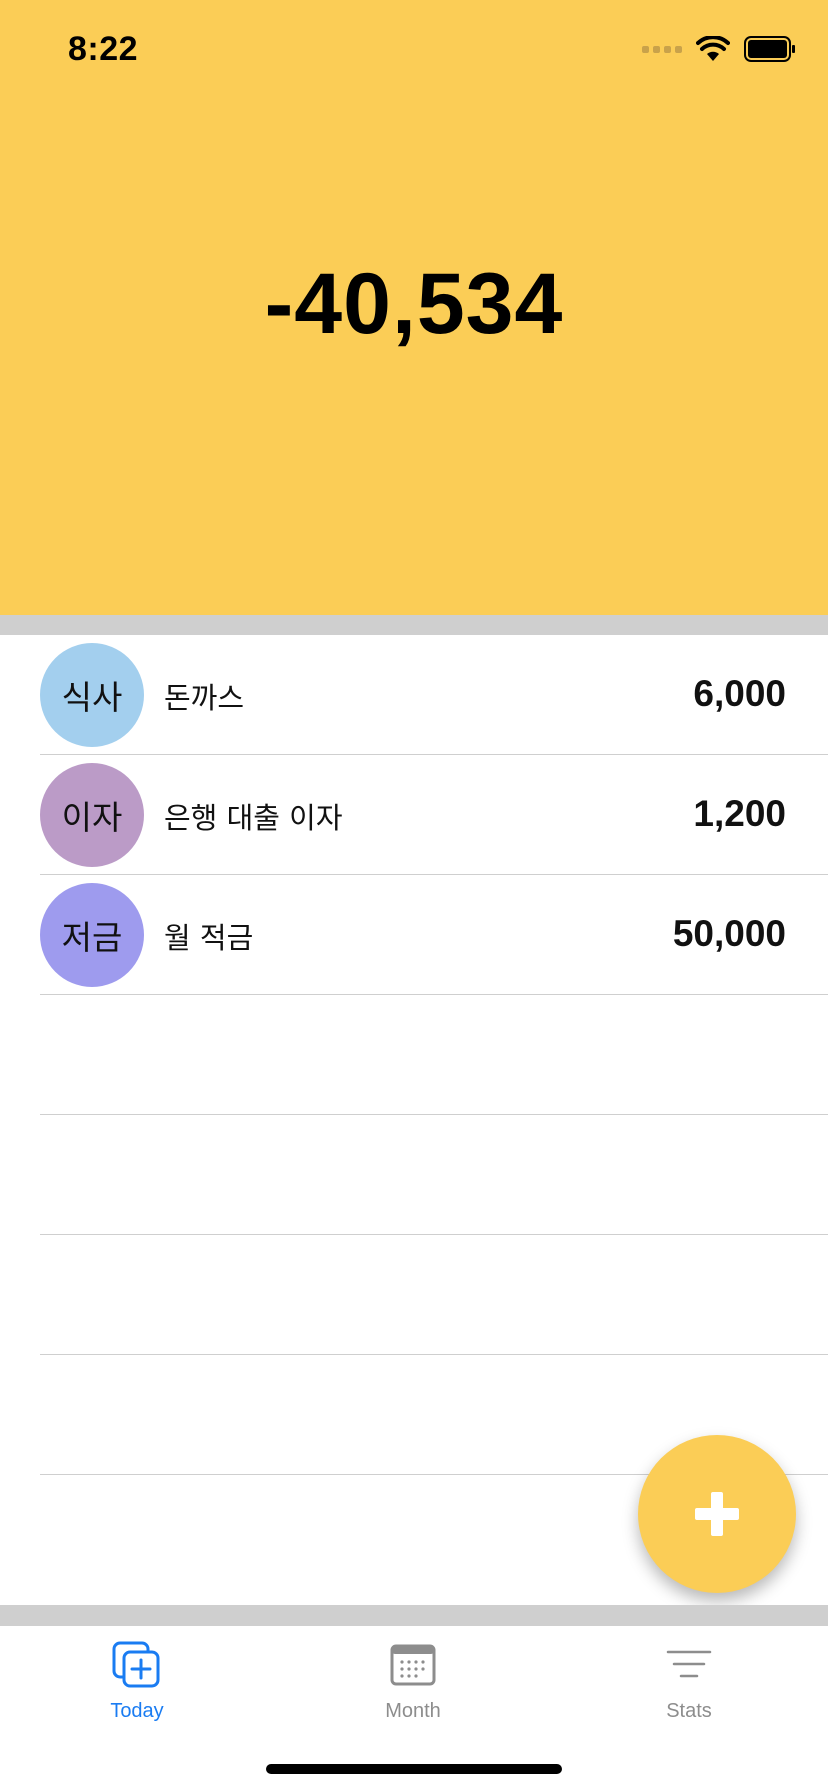 The height and width of the screenshot is (1792, 828). What do you see at coordinates (137, 1665) in the screenshot?
I see `add-square-icon` at bounding box center [137, 1665].